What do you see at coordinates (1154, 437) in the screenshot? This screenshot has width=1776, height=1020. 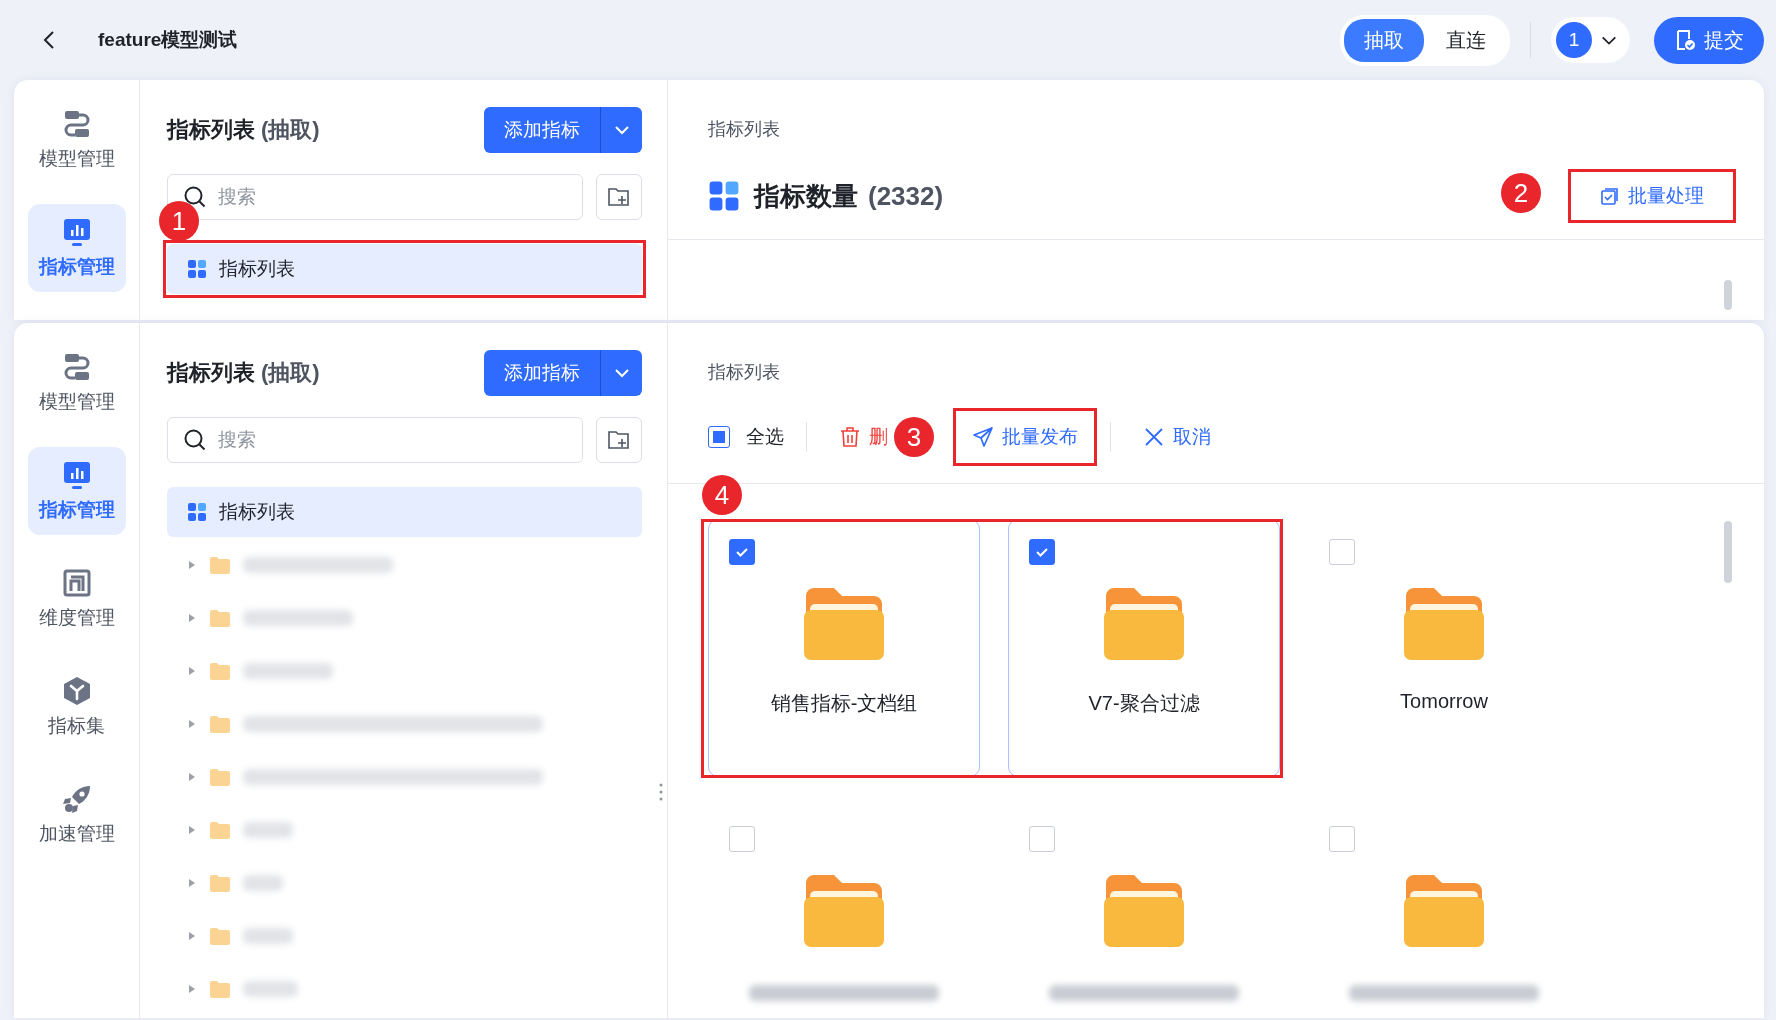 I see `close-icon` at bounding box center [1154, 437].